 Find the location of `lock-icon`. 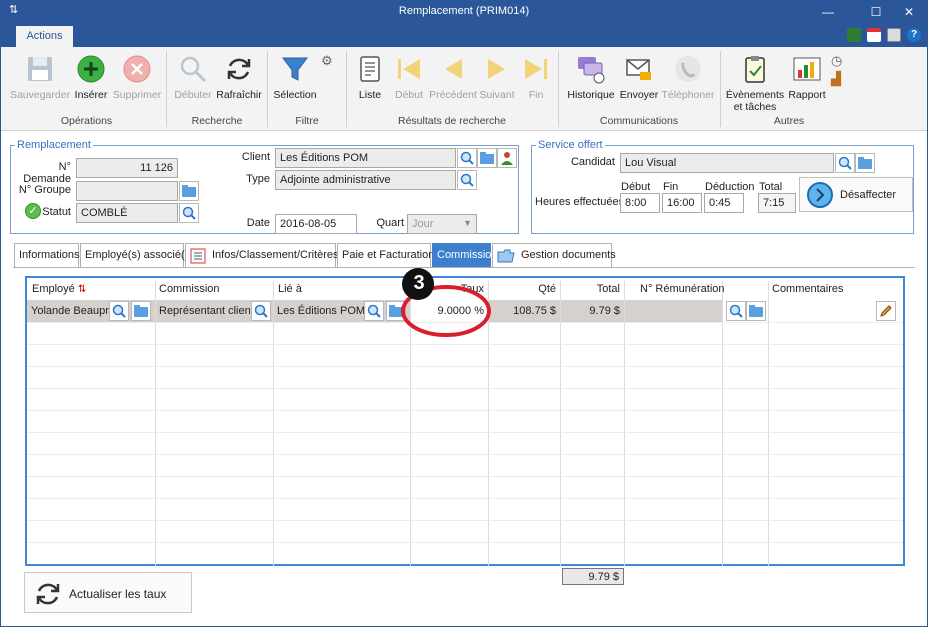

lock-icon is located at coordinates (894, 35).